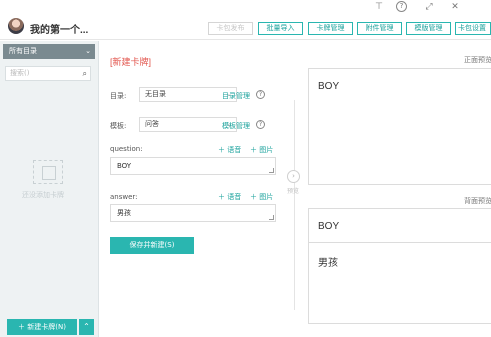  Describe the element at coordinates (428, 28) in the screenshot. I see `template-manage-button: 模版管理` at that location.